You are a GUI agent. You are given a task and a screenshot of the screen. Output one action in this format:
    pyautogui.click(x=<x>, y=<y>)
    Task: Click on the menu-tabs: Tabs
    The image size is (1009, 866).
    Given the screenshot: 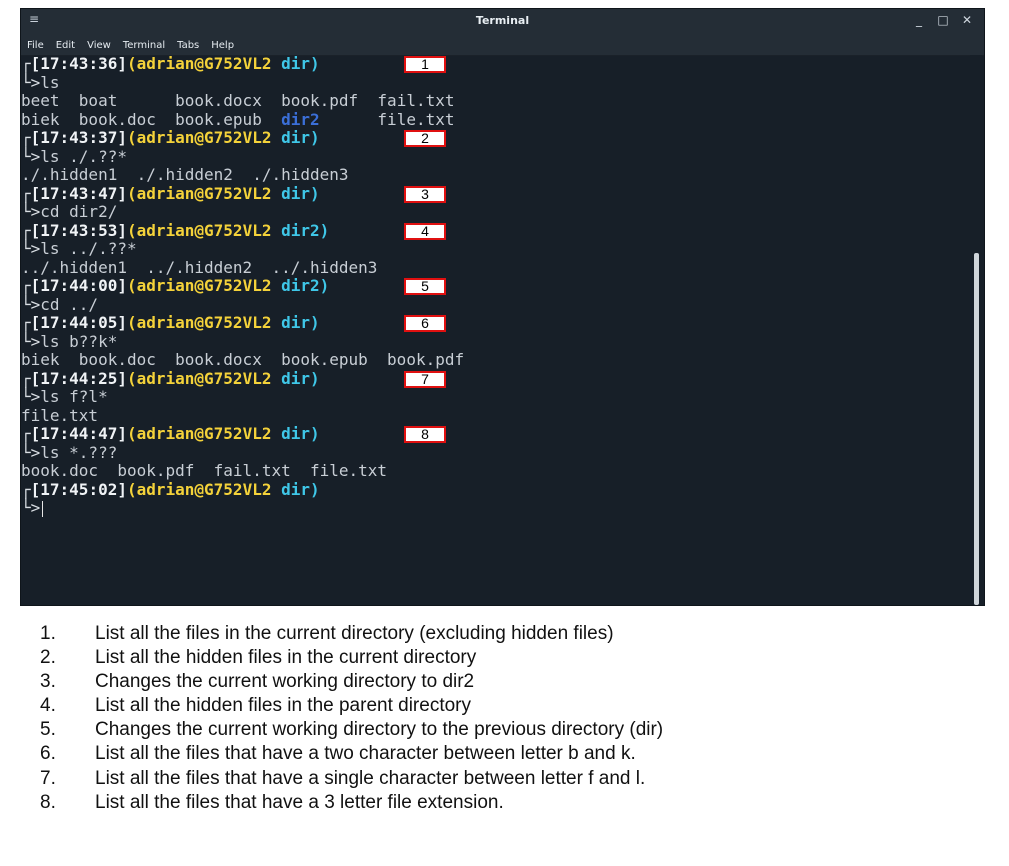 What is the action you would take?
    pyautogui.click(x=188, y=45)
    